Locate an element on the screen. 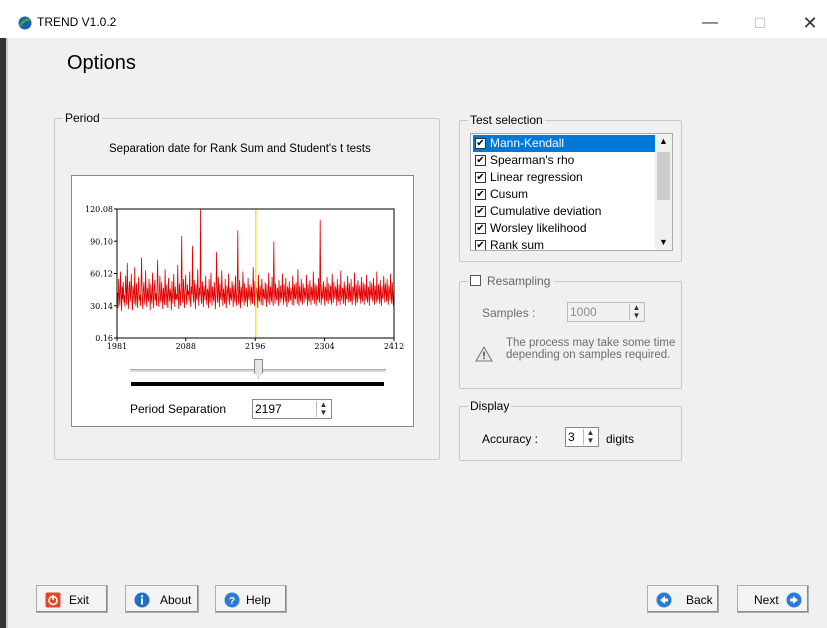 The image size is (827, 628). app-logo-icon is located at coordinates (25, 23).